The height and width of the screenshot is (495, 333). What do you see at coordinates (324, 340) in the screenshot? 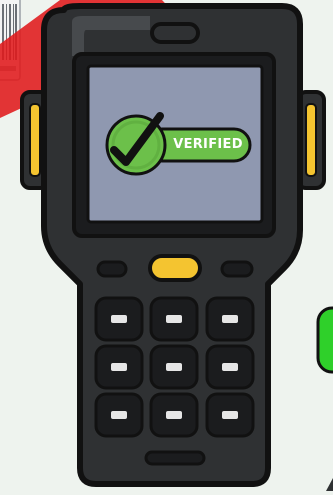
I see `green-blob` at bounding box center [324, 340].